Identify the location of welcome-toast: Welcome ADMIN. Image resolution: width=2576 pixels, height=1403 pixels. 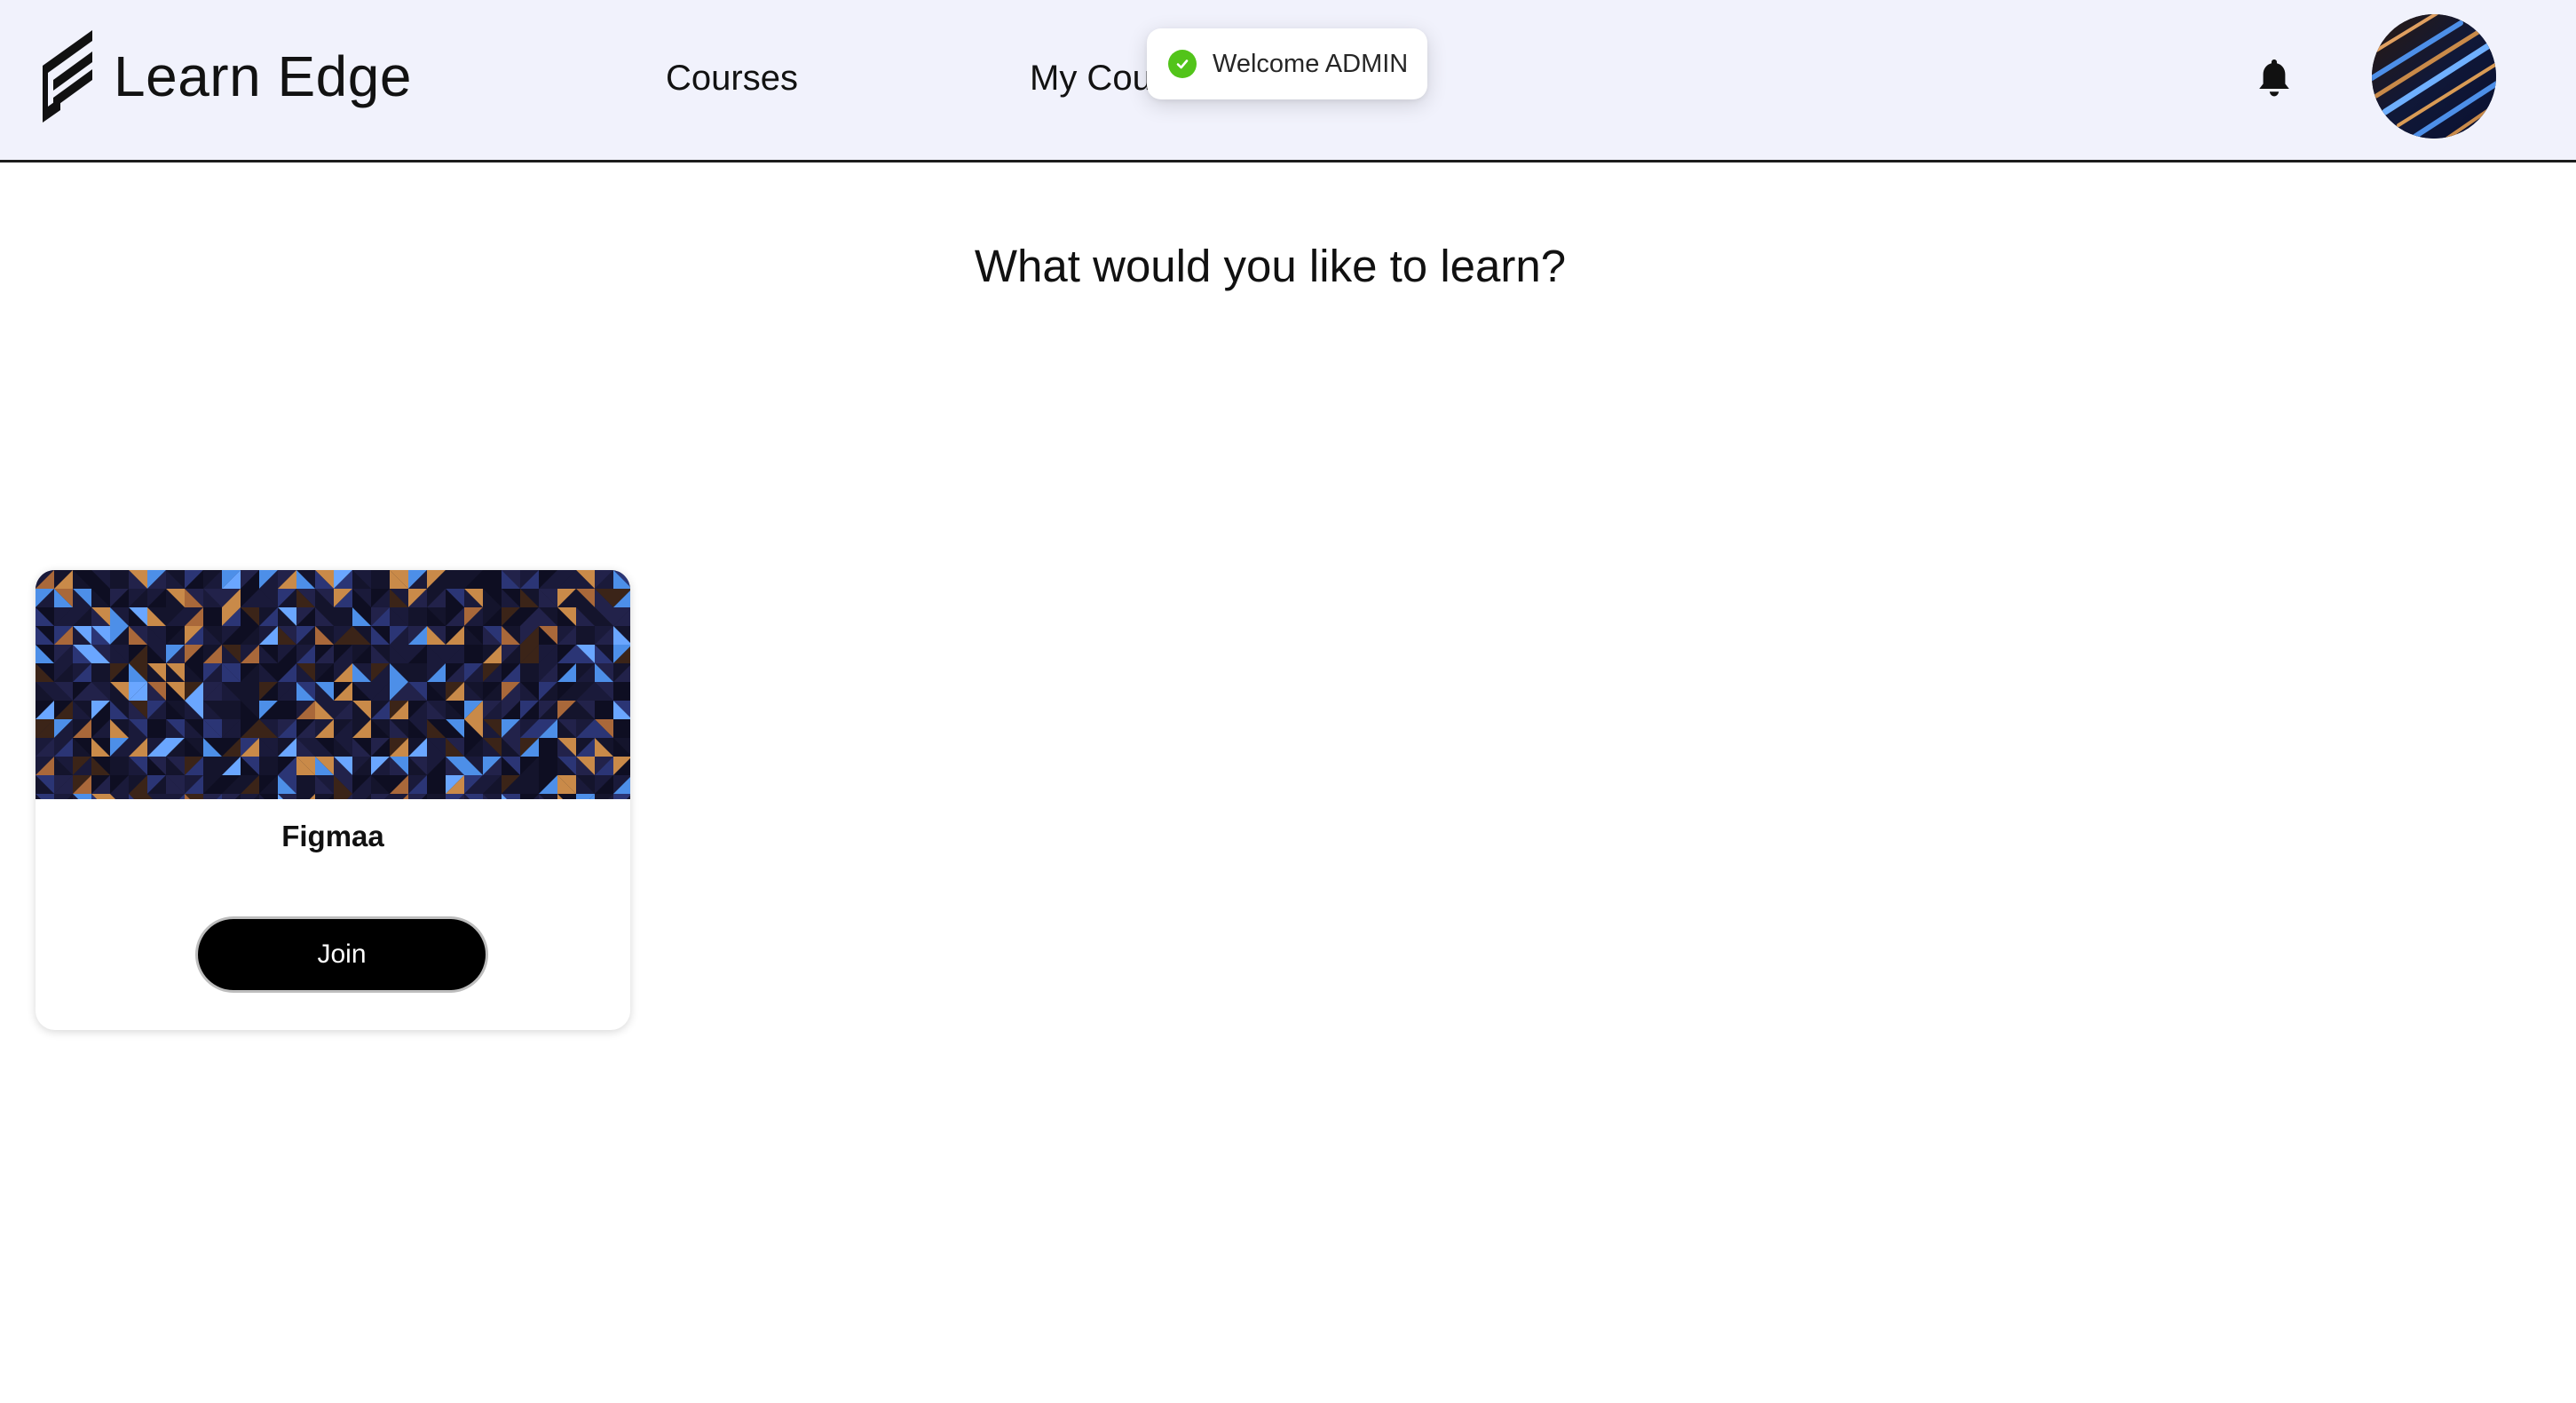
(1287, 64).